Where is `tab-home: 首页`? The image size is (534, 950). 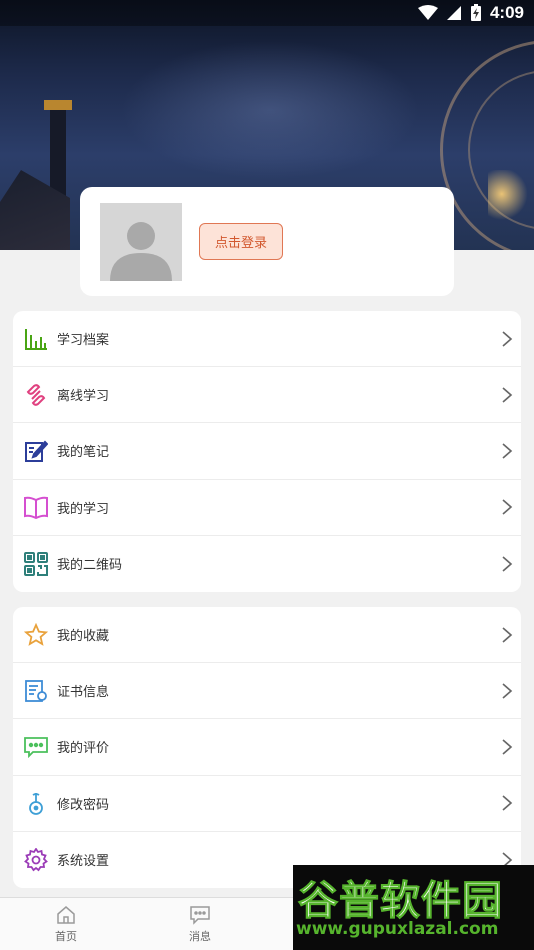 tab-home: 首页 is located at coordinates (66, 924).